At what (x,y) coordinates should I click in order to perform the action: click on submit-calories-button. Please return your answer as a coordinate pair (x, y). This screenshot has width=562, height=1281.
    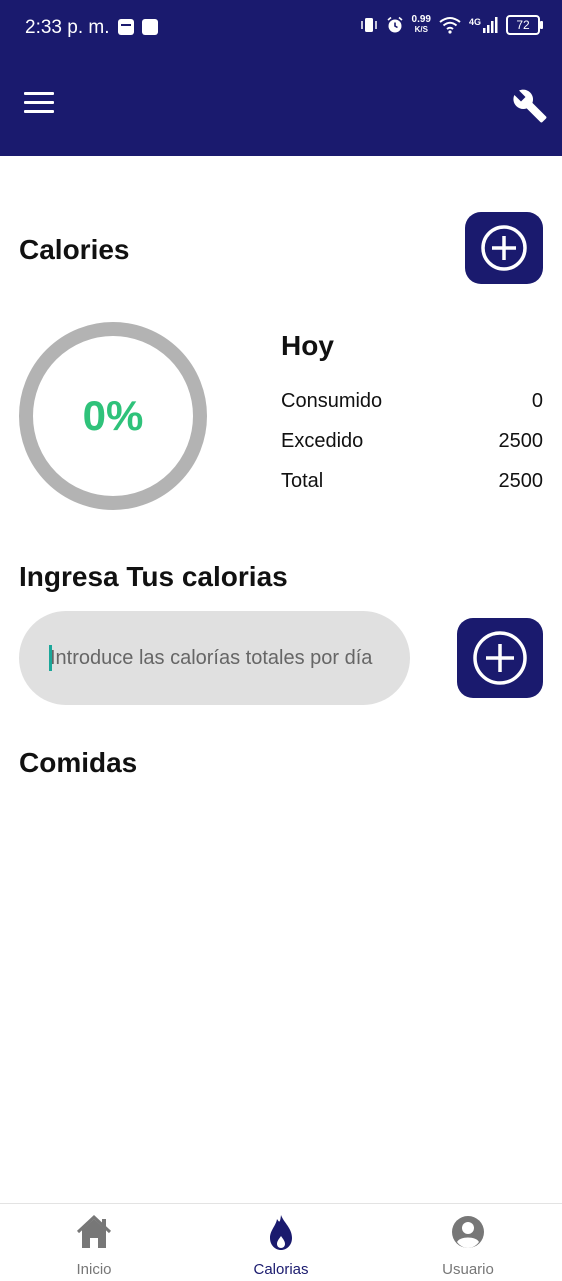
    Looking at the image, I should click on (500, 658).